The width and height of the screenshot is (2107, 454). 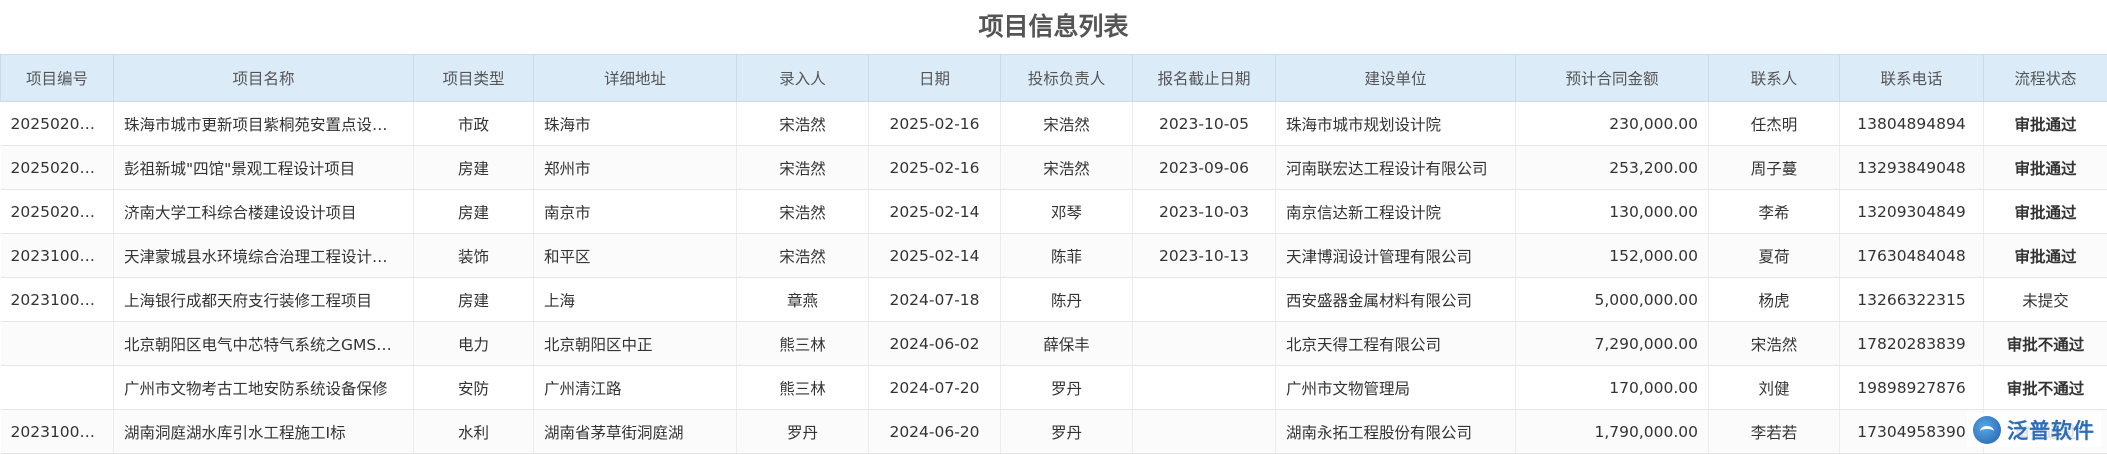 I want to click on col-header-builder: 建设单位, so click(x=1396, y=78).